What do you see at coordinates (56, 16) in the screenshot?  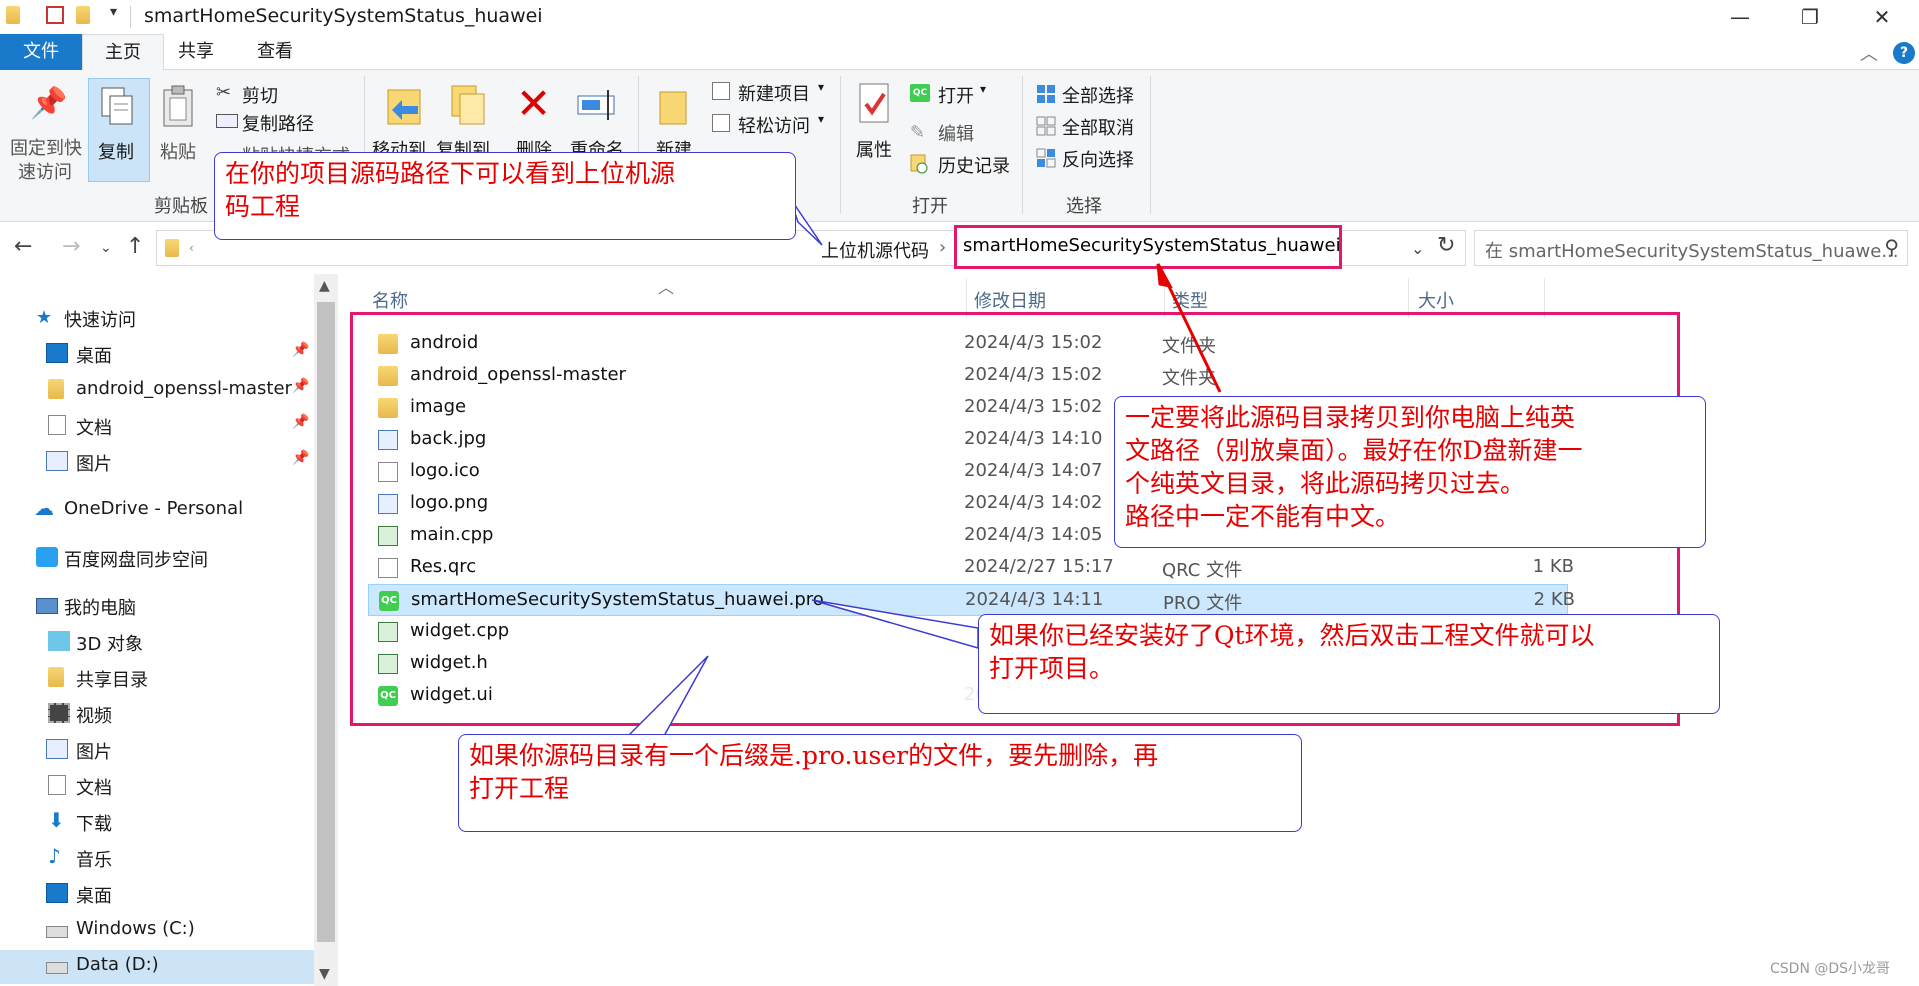 I see `properties-quick-icon` at bounding box center [56, 16].